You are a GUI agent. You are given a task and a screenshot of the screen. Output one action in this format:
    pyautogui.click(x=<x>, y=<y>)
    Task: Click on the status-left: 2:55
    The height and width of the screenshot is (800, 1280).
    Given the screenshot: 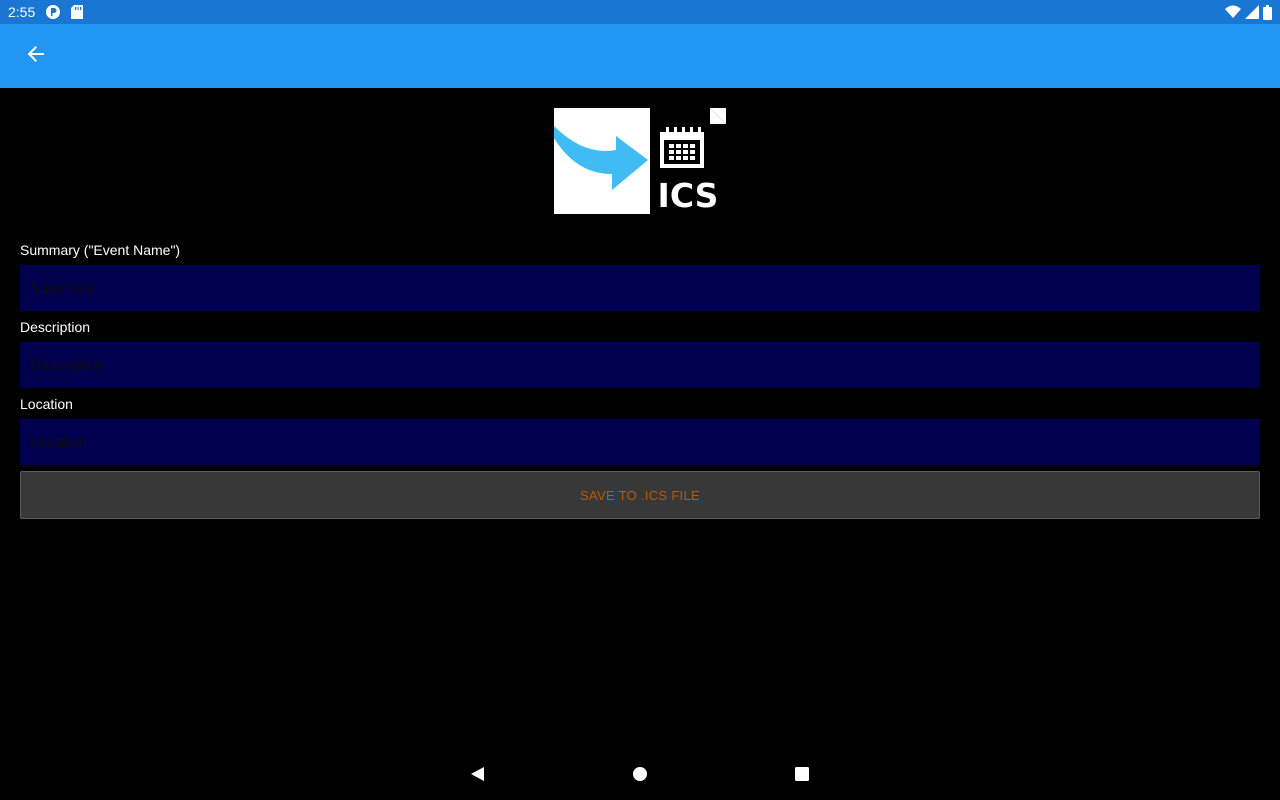 What is the action you would take?
    pyautogui.click(x=46, y=12)
    